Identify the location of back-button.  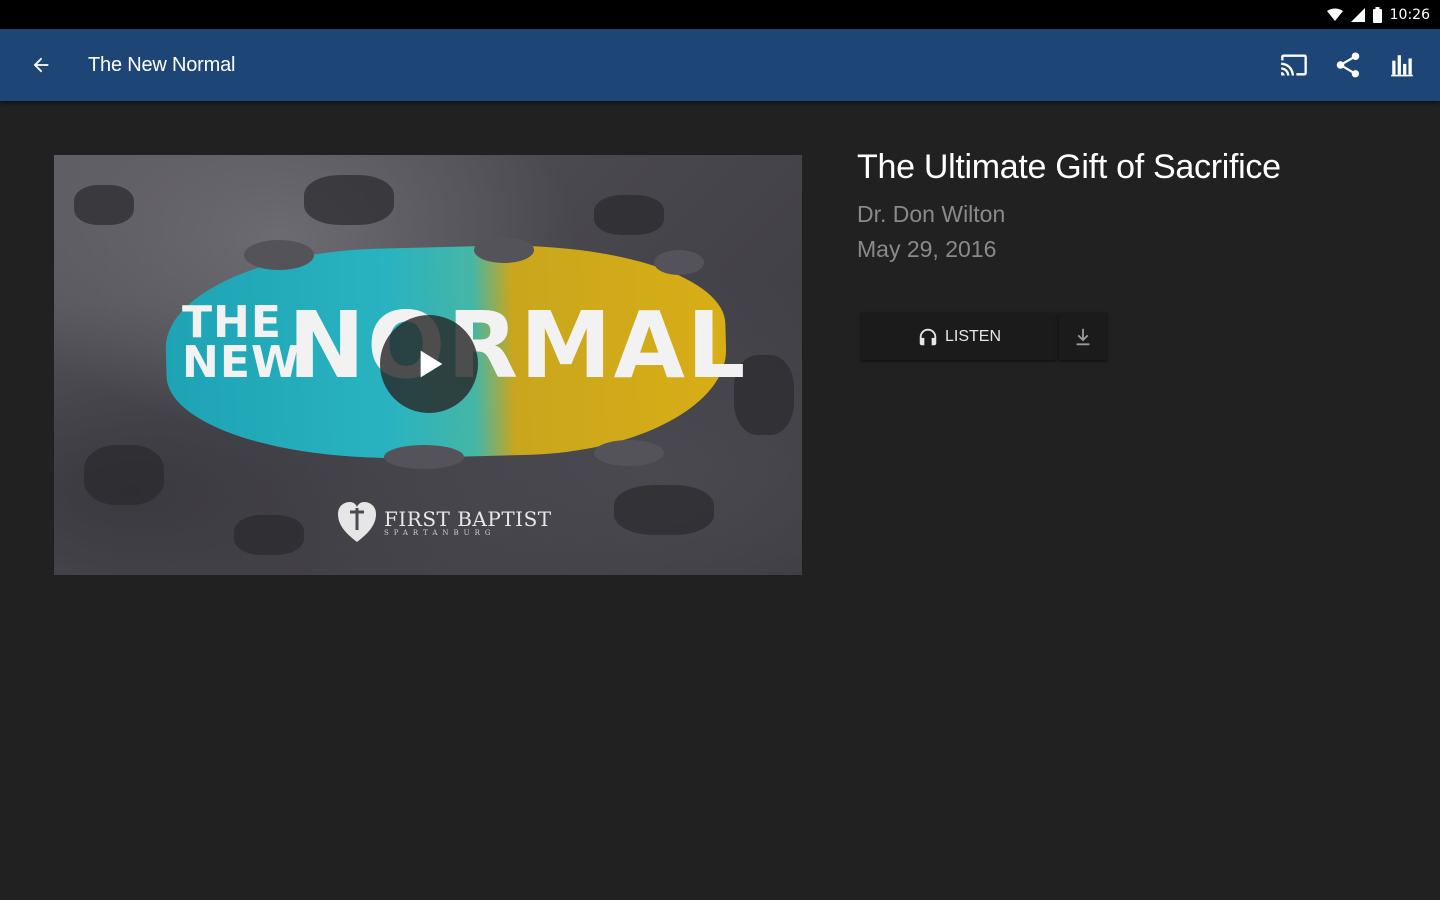
(41, 65).